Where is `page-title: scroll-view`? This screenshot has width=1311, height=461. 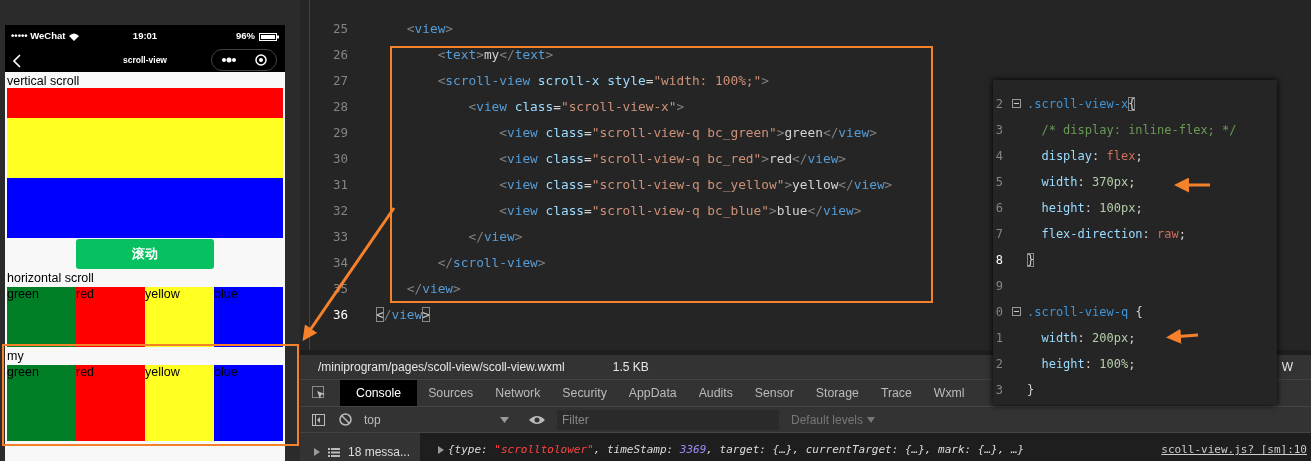 page-title: scroll-view is located at coordinates (145, 60).